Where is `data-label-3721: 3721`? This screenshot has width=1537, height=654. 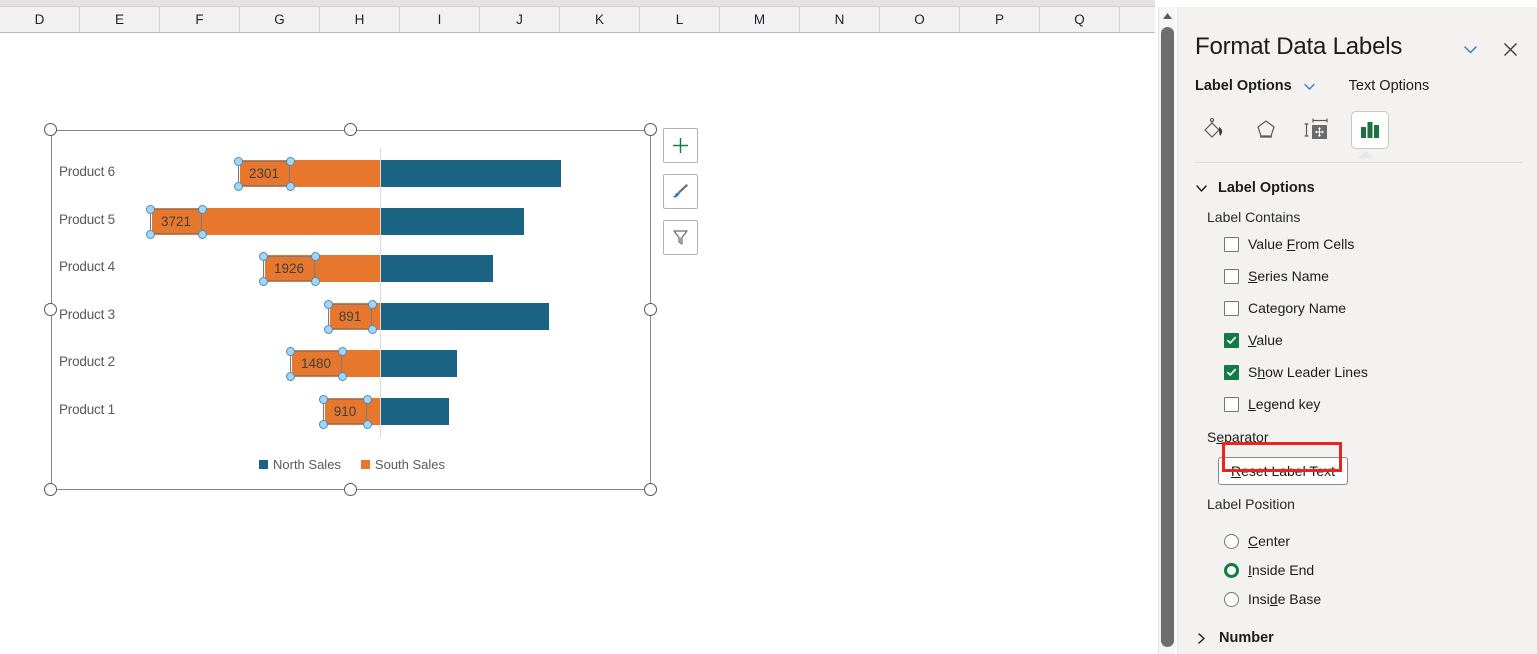
data-label-3721: 3721 is located at coordinates (176, 221).